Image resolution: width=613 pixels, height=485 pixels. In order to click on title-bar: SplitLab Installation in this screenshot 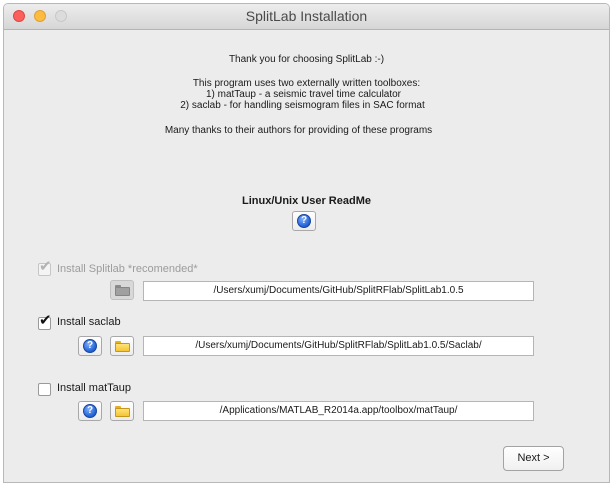, I will do `click(306, 17)`.